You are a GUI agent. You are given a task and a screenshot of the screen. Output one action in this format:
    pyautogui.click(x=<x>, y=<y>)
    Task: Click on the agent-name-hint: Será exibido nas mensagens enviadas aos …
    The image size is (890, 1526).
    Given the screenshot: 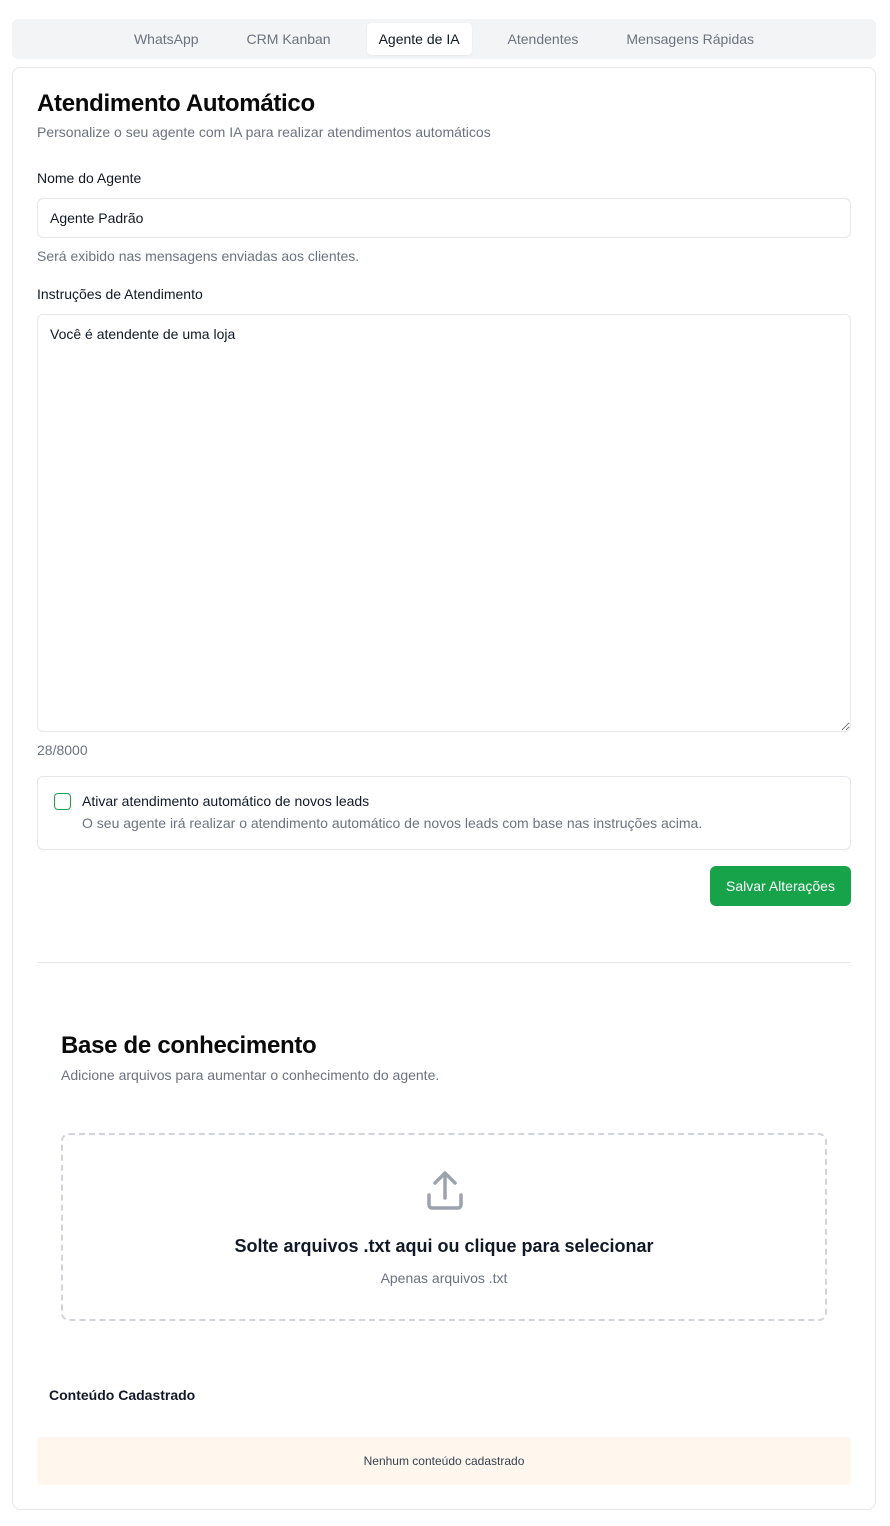 What is the action you would take?
    pyautogui.click(x=198, y=256)
    